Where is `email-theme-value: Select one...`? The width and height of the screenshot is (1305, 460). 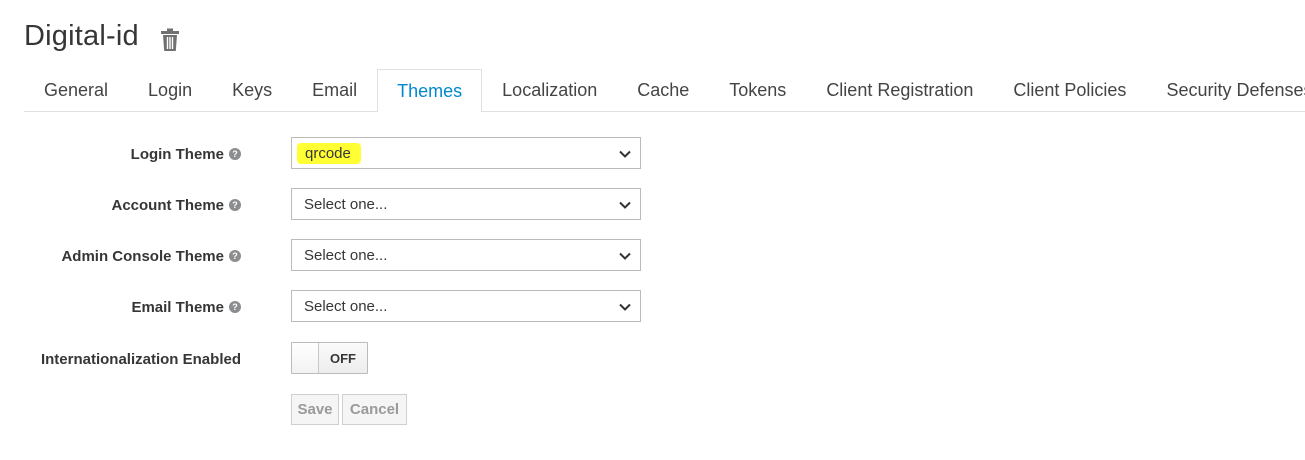
email-theme-value: Select one... is located at coordinates (346, 306).